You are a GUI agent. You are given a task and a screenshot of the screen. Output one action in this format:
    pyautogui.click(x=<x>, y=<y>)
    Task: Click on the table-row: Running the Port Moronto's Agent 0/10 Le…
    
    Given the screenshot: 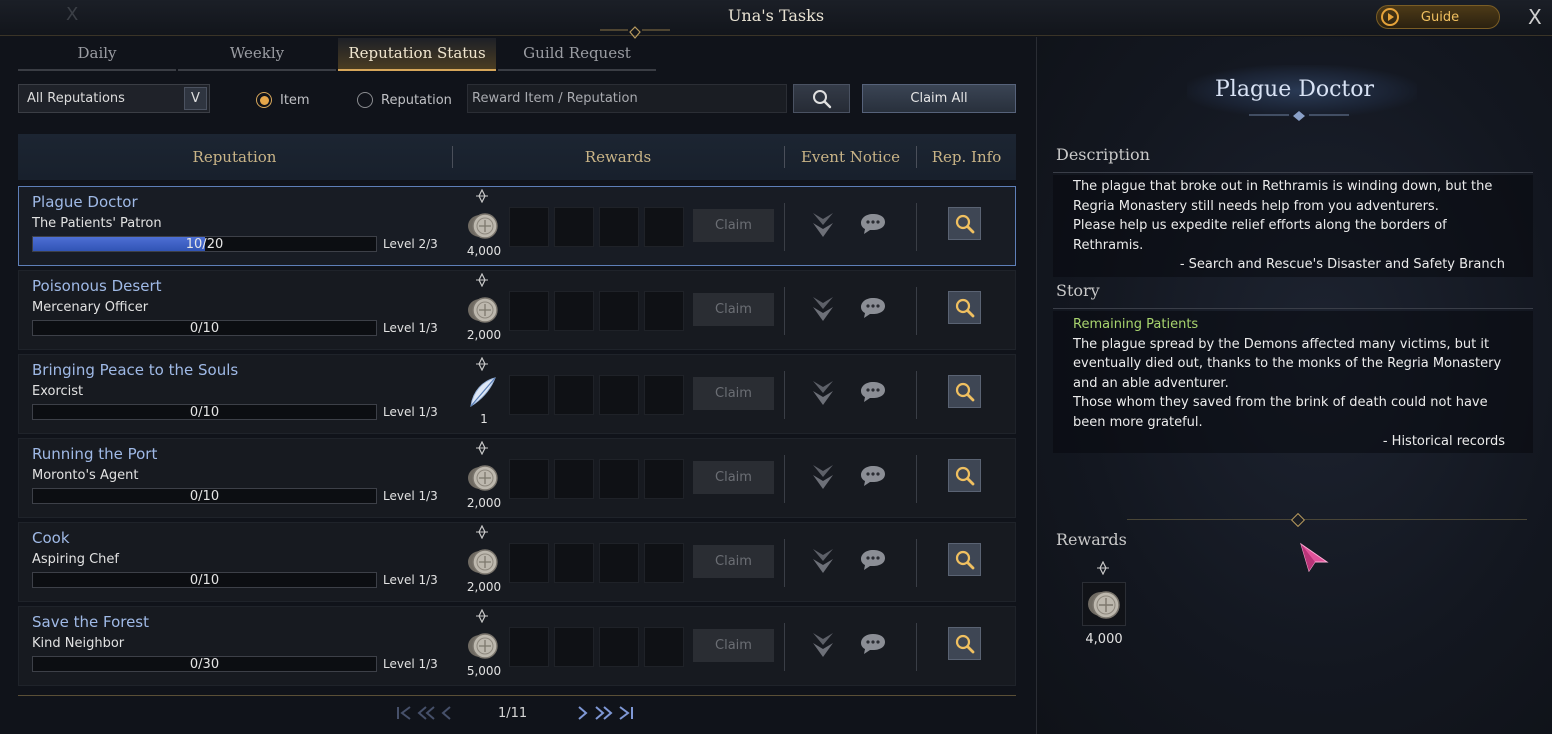 What is the action you would take?
    pyautogui.click(x=517, y=478)
    